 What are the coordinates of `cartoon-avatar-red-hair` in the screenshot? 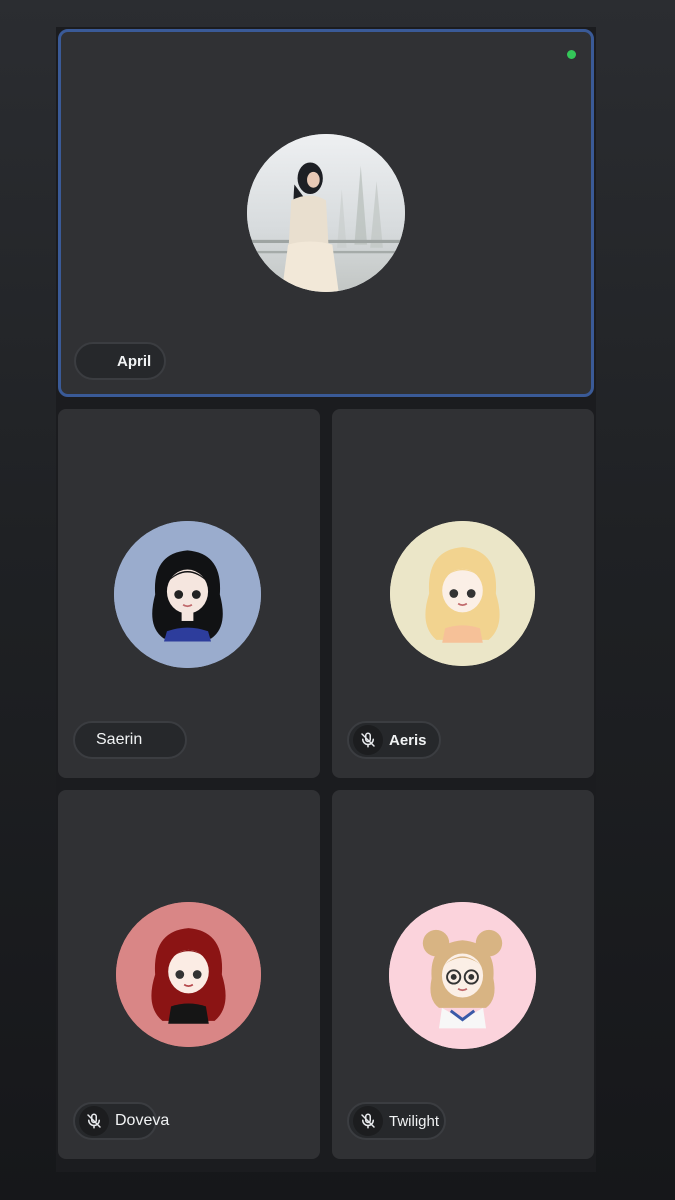 It's located at (188, 974).